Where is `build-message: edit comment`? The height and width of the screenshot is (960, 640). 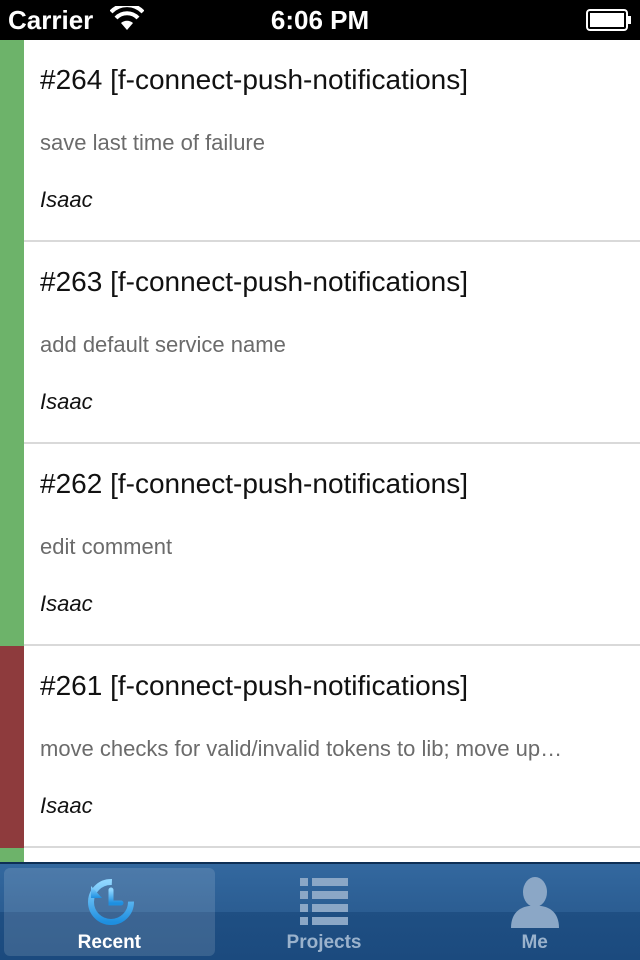 build-message: edit comment is located at coordinates (106, 546).